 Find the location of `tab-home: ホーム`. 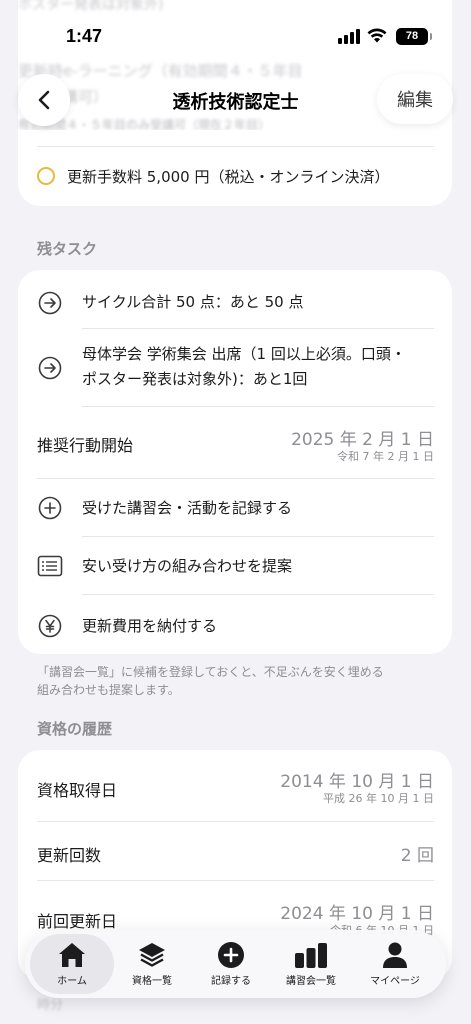

tab-home: ホーム is located at coordinates (72, 964).